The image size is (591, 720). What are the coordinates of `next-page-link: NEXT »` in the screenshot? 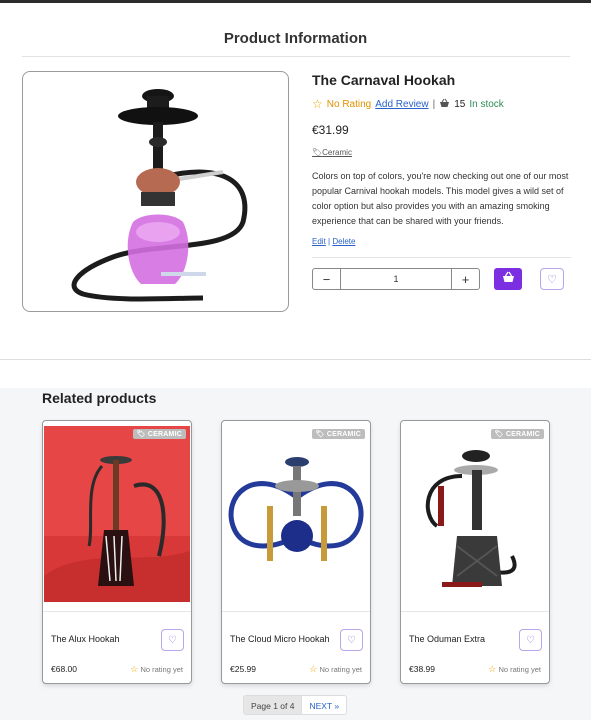 It's located at (325, 705).